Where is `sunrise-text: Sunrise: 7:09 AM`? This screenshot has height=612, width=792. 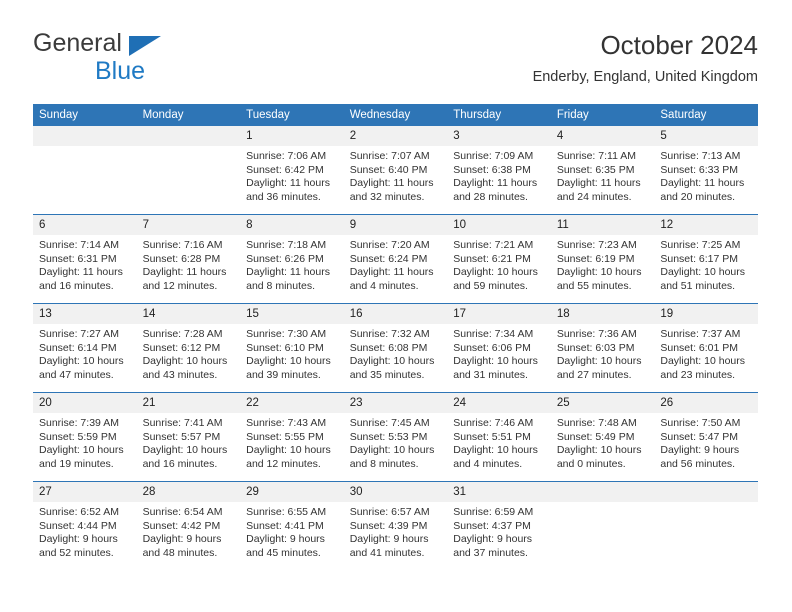
sunrise-text: Sunrise: 7:09 AM is located at coordinates (493, 156).